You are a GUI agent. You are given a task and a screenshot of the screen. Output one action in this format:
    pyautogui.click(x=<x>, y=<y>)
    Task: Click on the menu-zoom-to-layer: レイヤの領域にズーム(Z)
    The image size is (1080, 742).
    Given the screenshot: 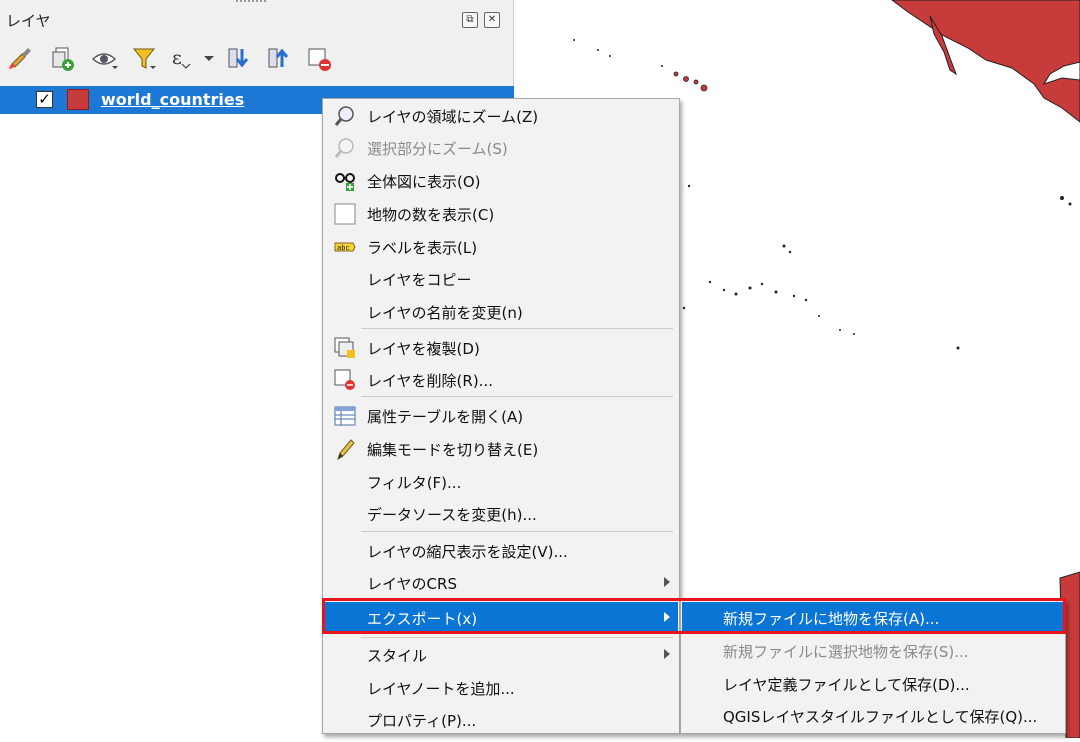 What is the action you would take?
    pyautogui.click(x=501, y=116)
    